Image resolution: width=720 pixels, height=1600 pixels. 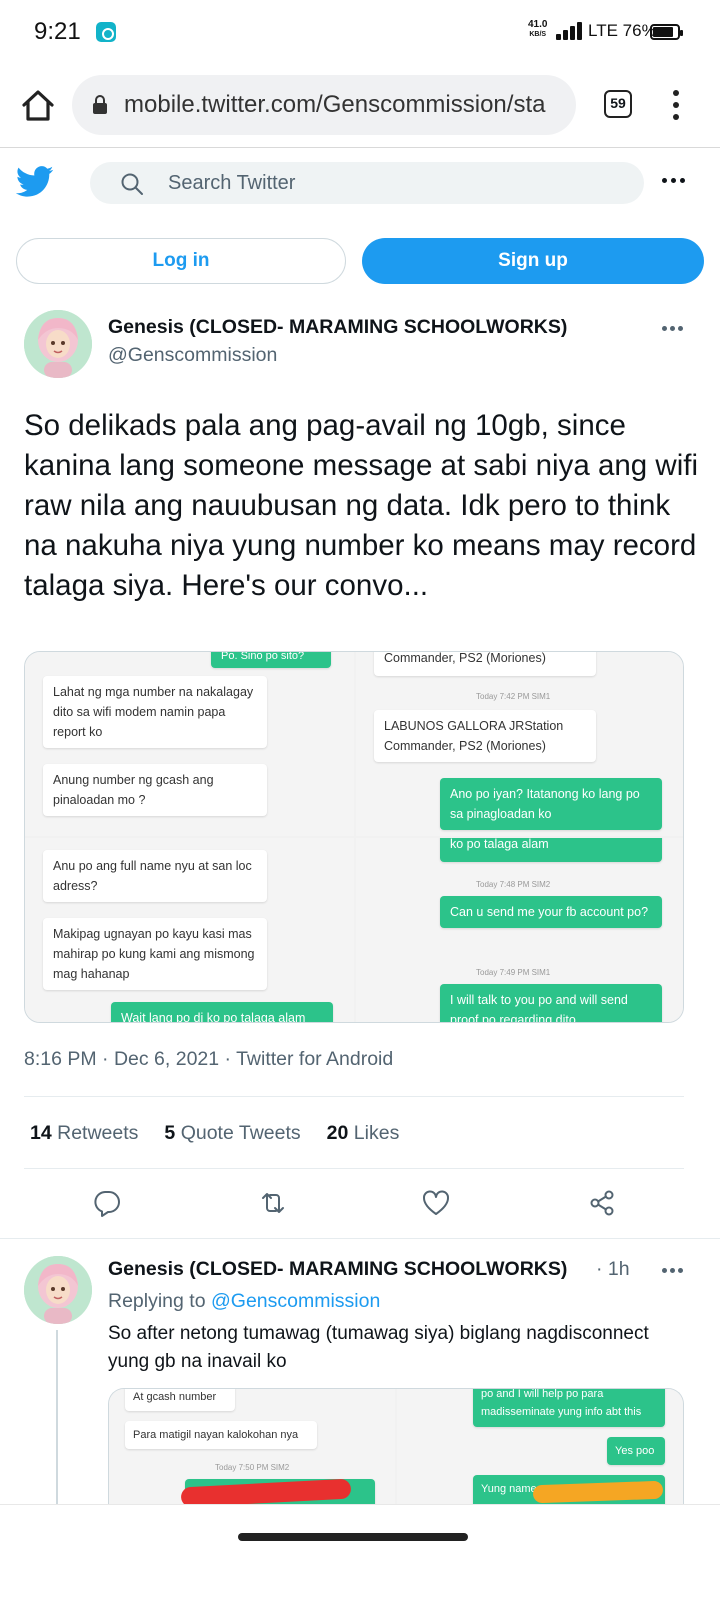 What do you see at coordinates (58, 1290) in the screenshot?
I see `reply-avatar` at bounding box center [58, 1290].